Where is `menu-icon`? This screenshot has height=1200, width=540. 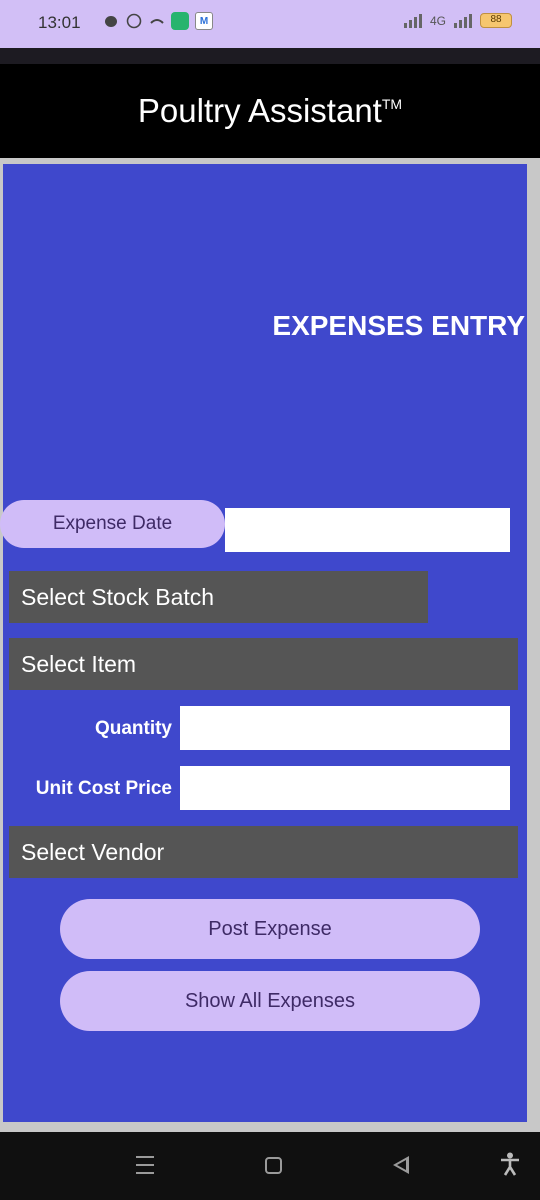 menu-icon is located at coordinates (145, 1165).